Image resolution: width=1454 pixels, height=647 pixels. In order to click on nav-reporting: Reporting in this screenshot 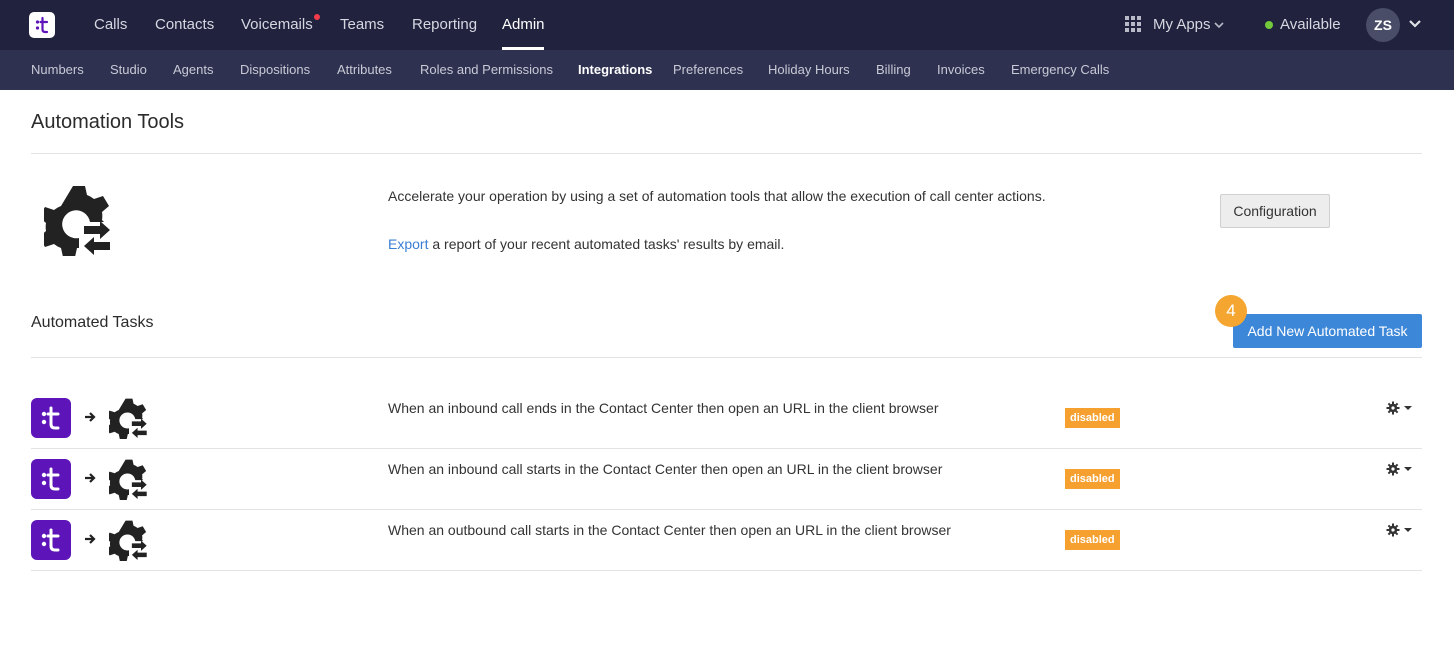, I will do `click(444, 24)`.